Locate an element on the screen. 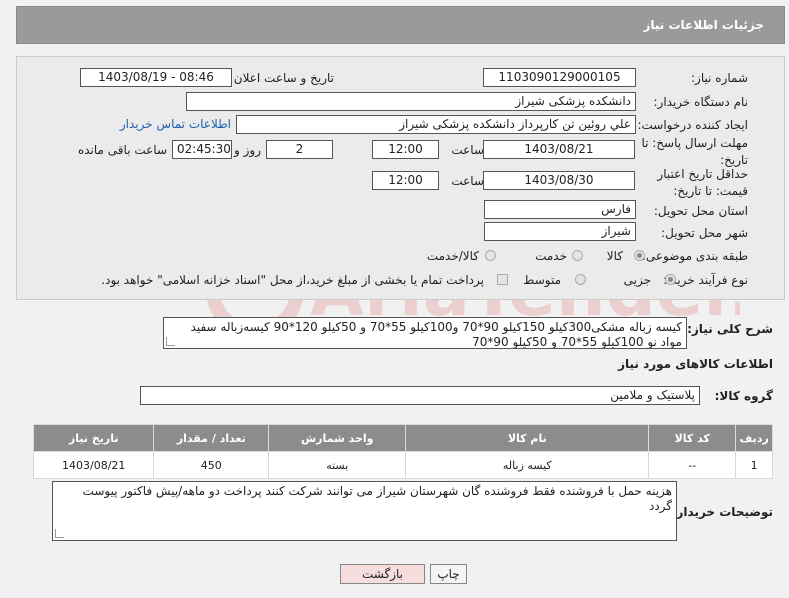 This screenshot has height=598, width=789. purchase-radio-medium is located at coordinates (580, 279).